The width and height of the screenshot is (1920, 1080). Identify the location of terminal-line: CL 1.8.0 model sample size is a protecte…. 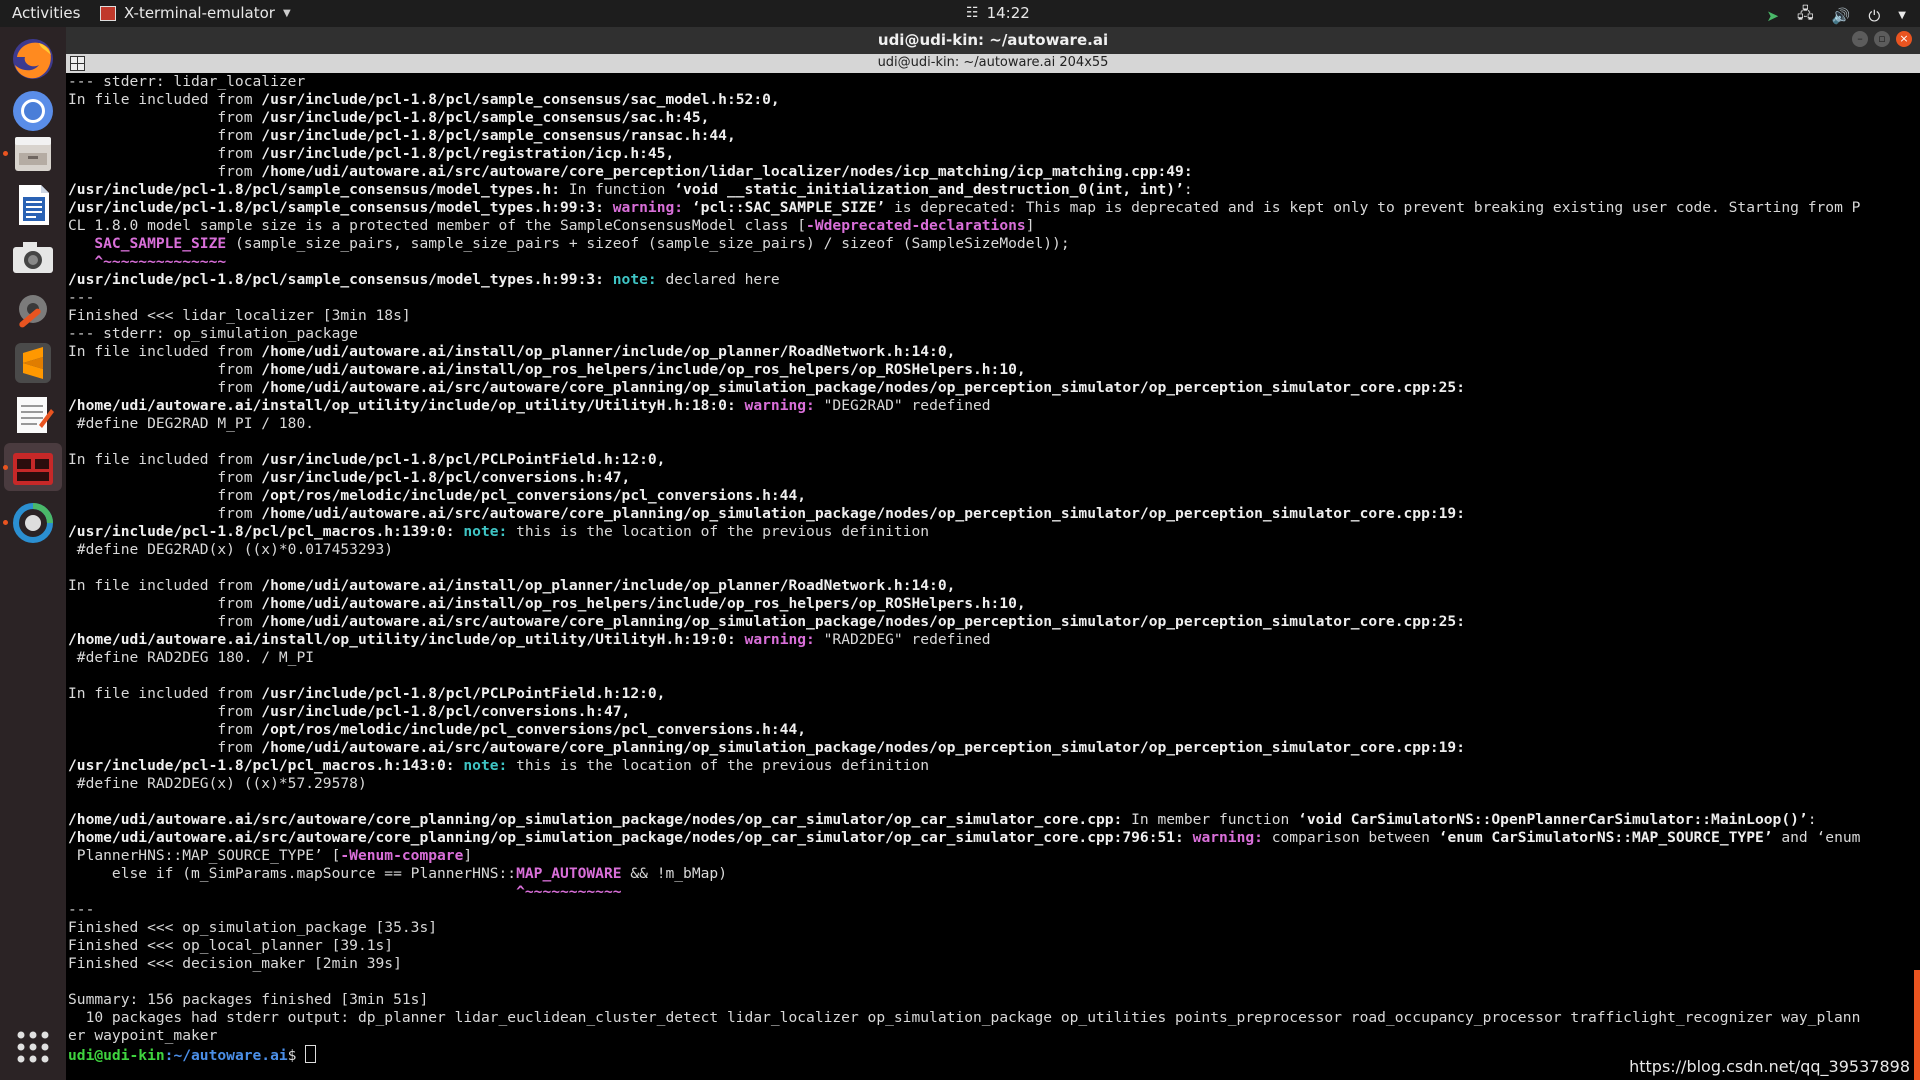
(551, 225).